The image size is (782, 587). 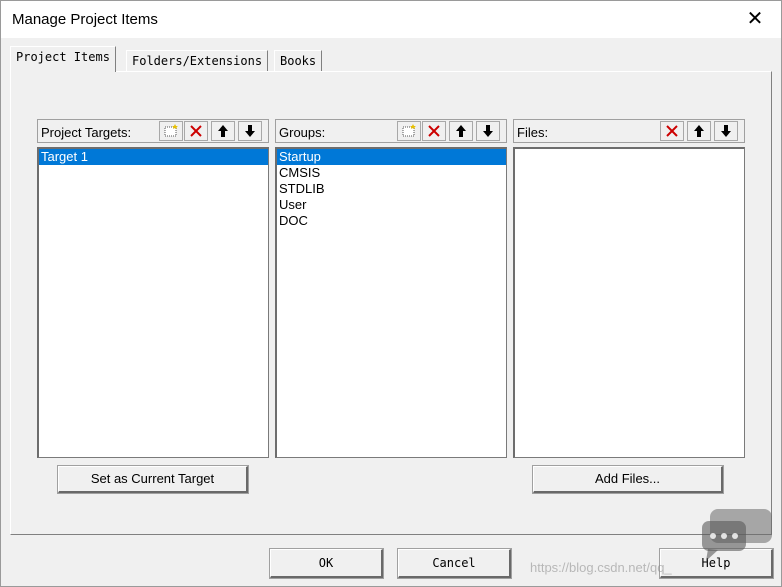 What do you see at coordinates (391, 157) in the screenshot?
I see `list-item: Startup` at bounding box center [391, 157].